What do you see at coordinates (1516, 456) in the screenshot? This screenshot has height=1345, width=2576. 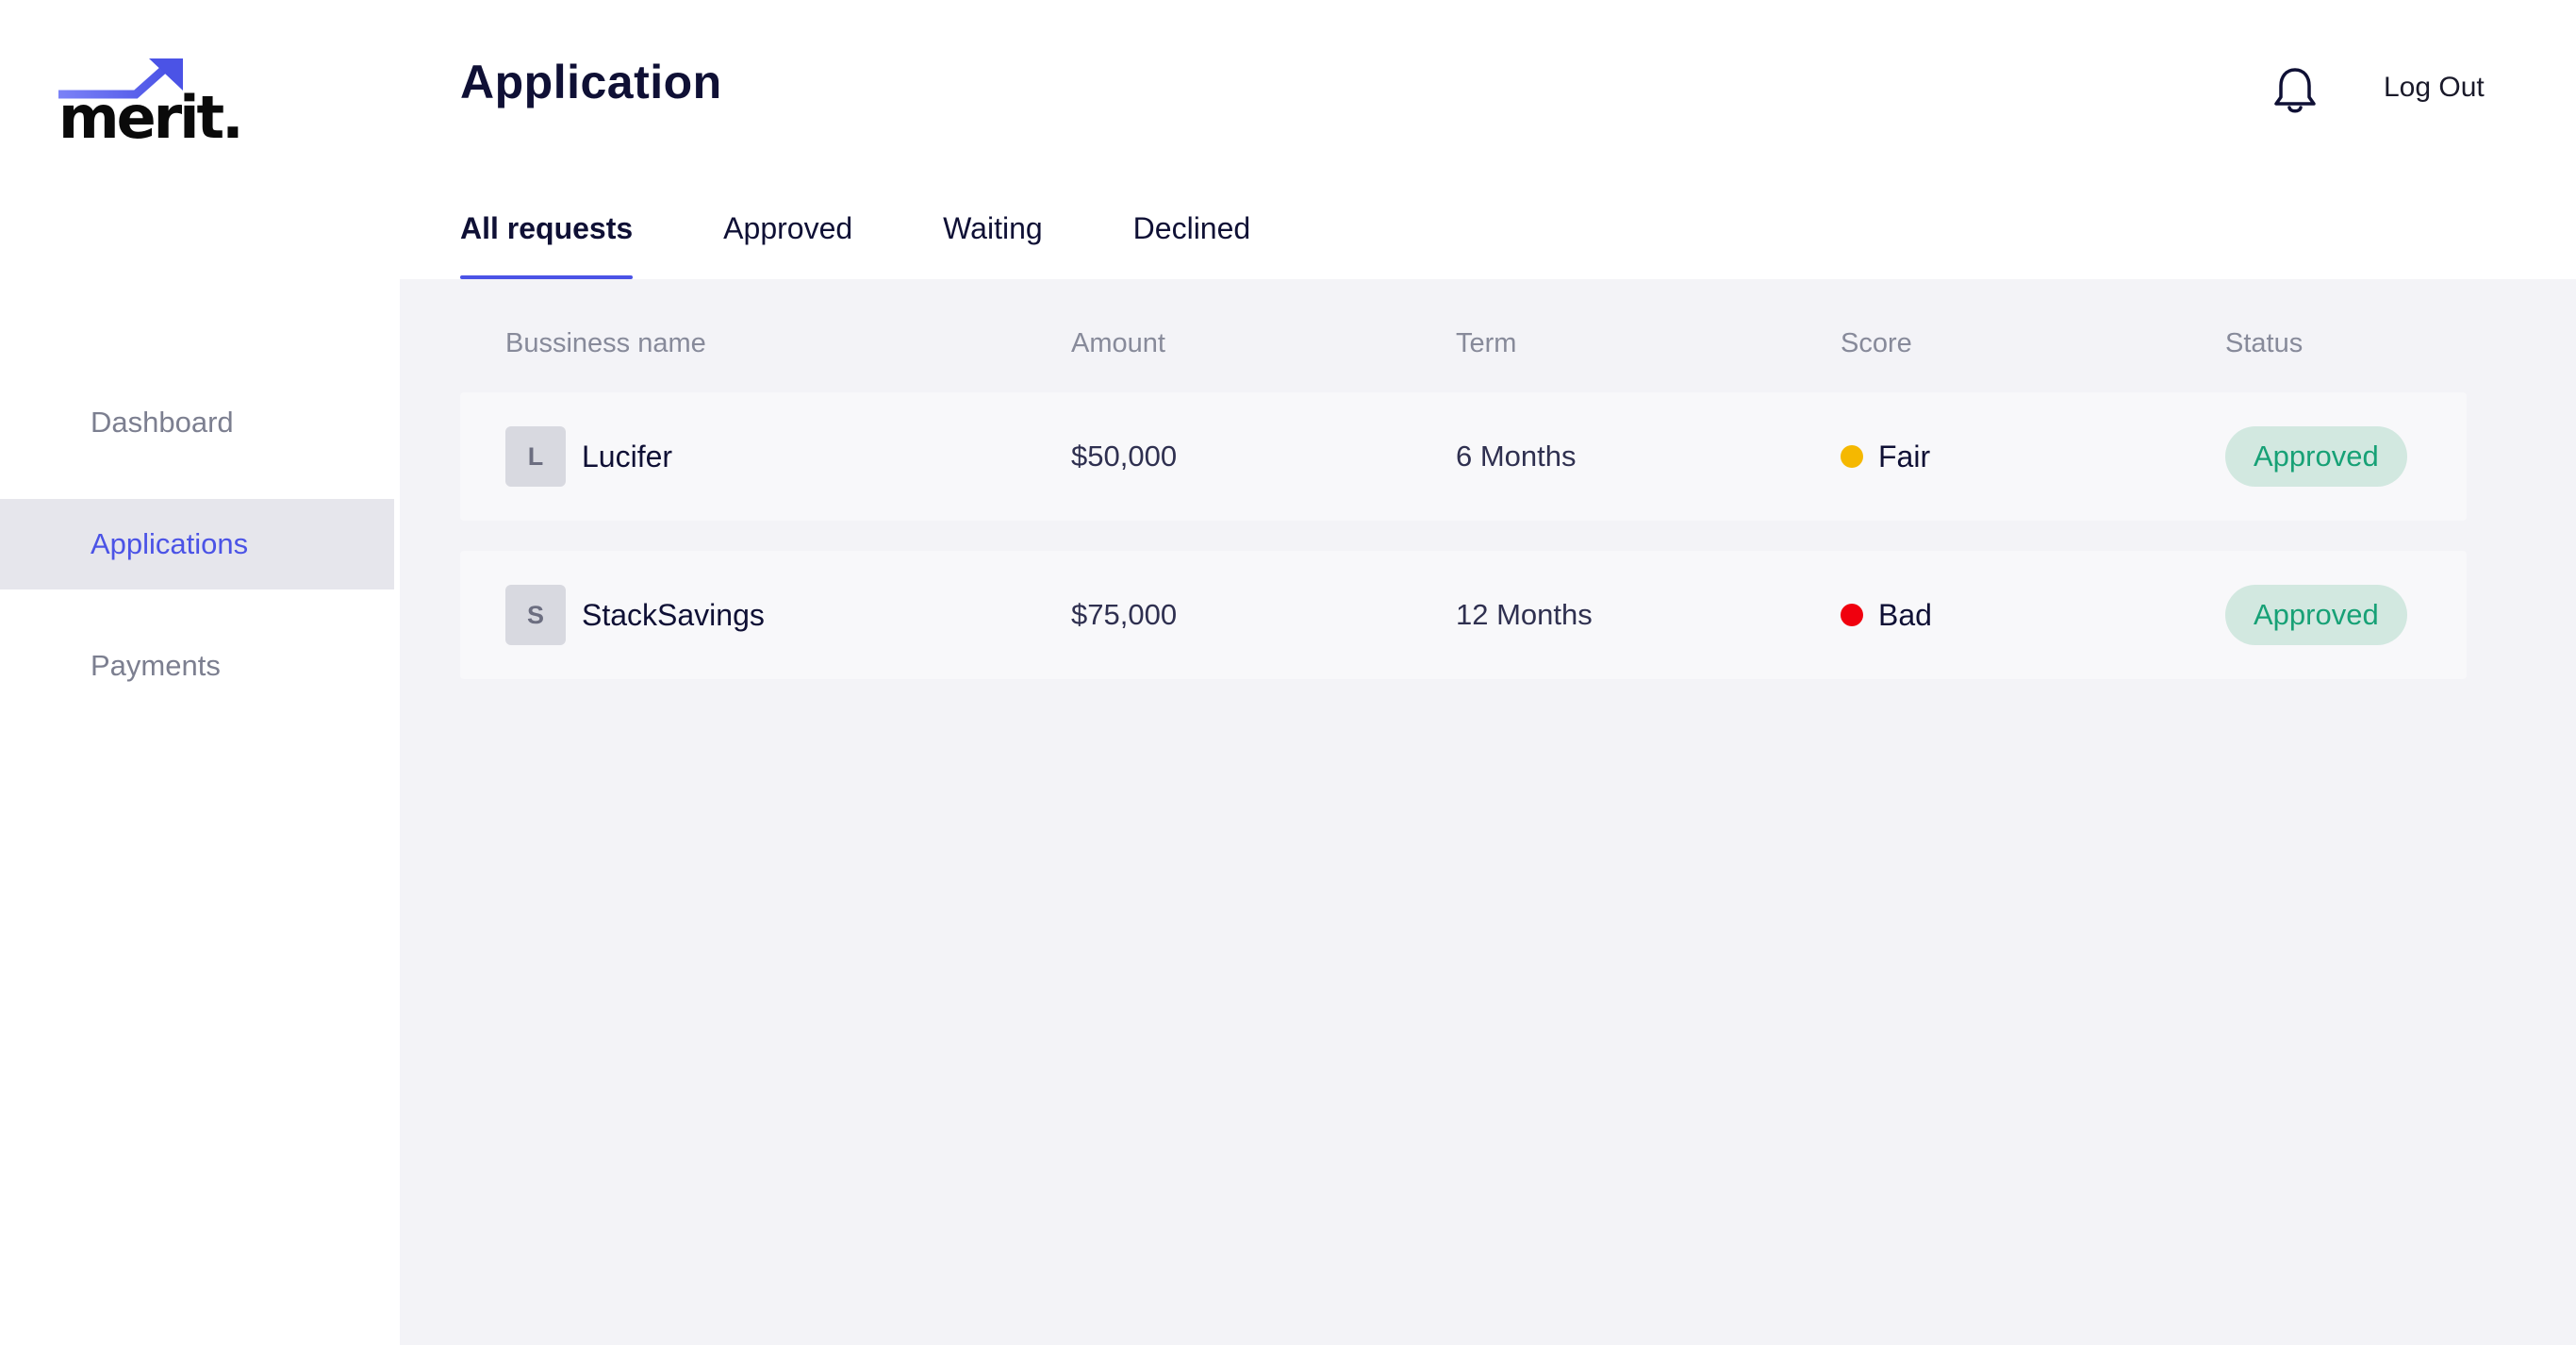 I see `term-cell: 6 Months` at bounding box center [1516, 456].